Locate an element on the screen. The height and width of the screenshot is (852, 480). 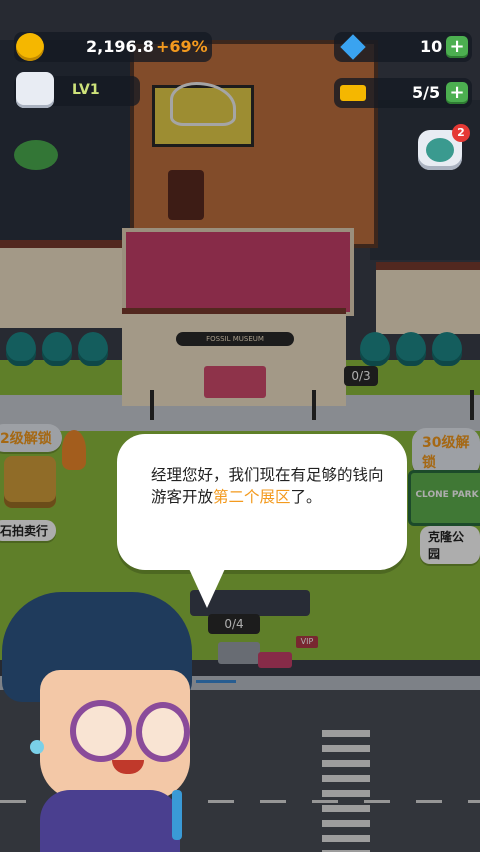
level-badge: LV1 is located at coordinates (77, 90).